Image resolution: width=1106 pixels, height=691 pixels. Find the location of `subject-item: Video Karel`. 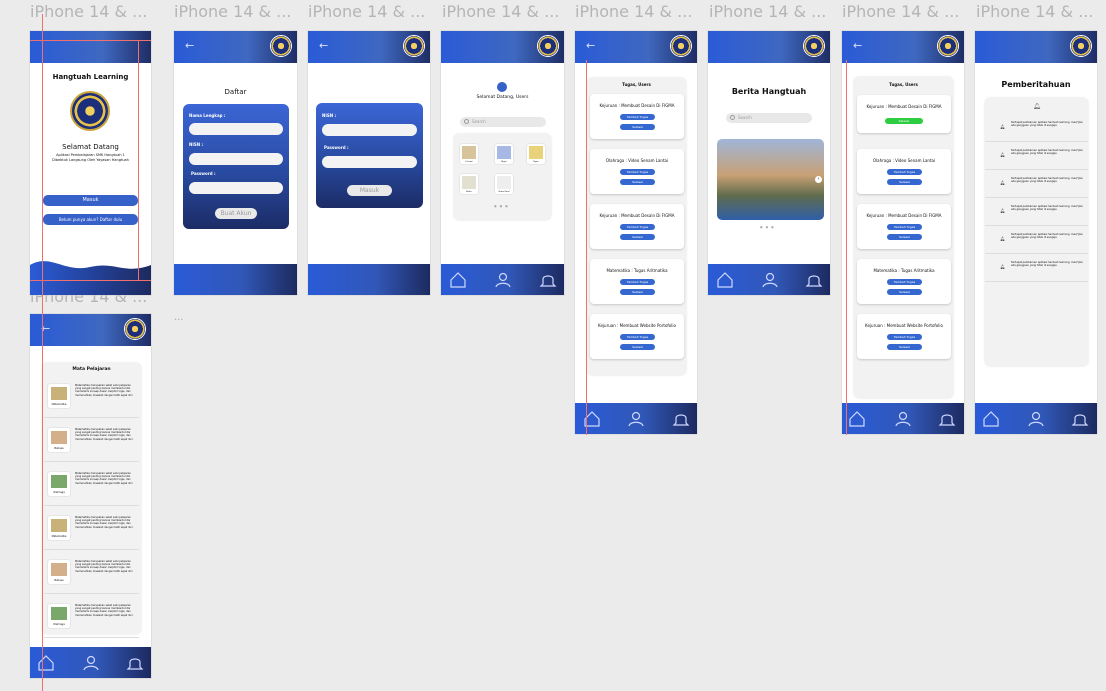

subject-item: Video Karel is located at coordinates (504, 184).